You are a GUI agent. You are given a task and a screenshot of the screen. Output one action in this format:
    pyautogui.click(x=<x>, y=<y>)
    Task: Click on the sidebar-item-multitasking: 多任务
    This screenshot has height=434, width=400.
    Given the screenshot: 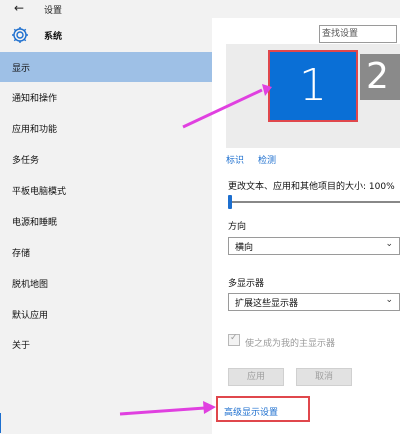 What is the action you would take?
    pyautogui.click(x=106, y=159)
    